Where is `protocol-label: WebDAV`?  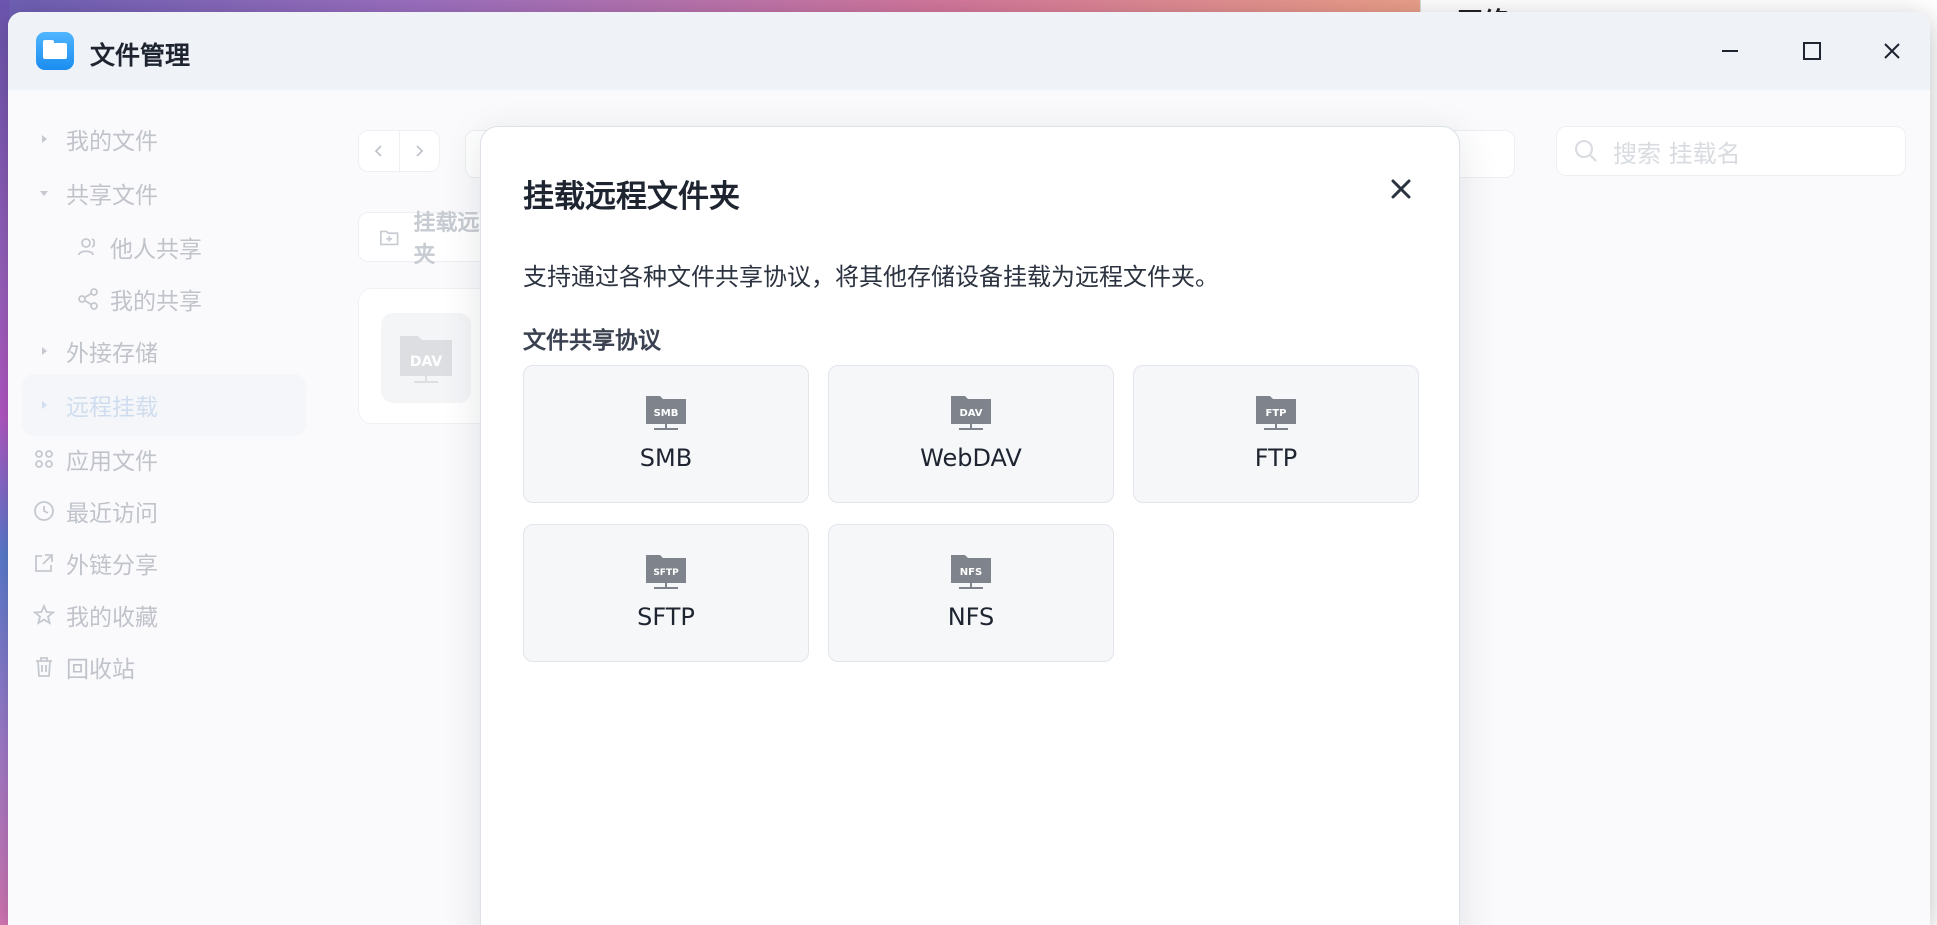
protocol-label: WebDAV is located at coordinates (971, 458).